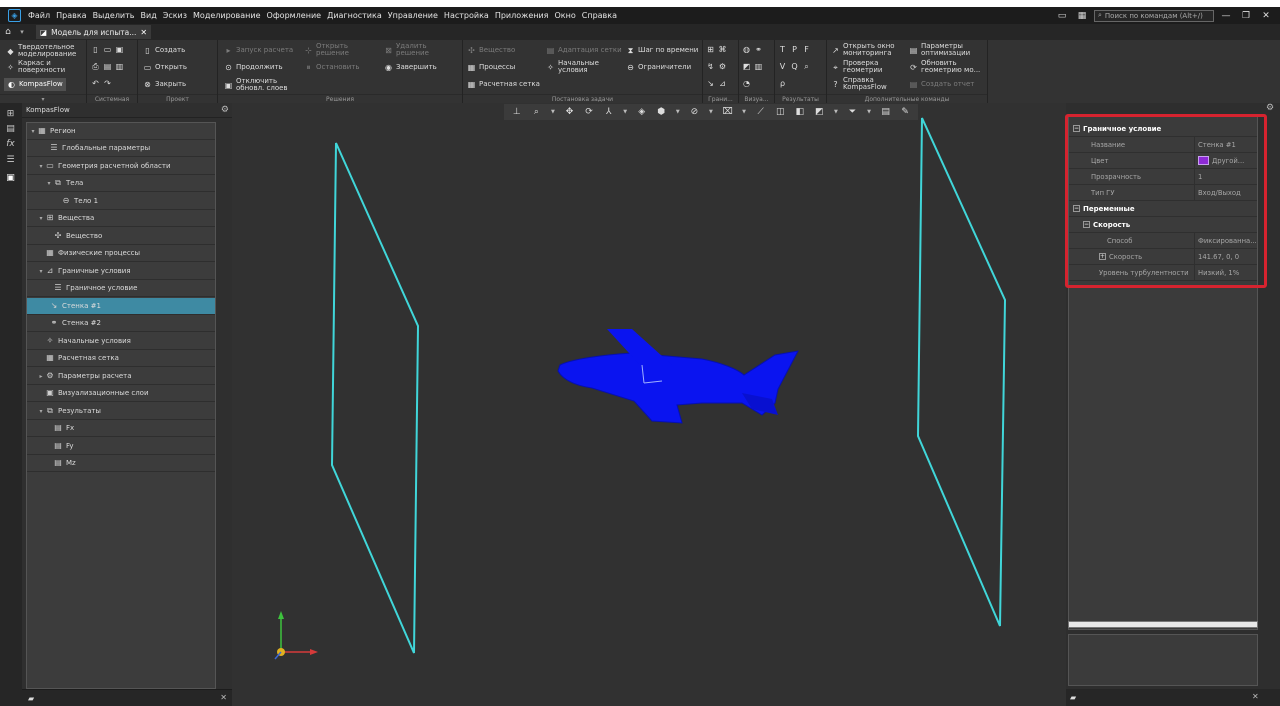  What do you see at coordinates (114, 15) in the screenshot?
I see `menu-select: Выделить` at bounding box center [114, 15].